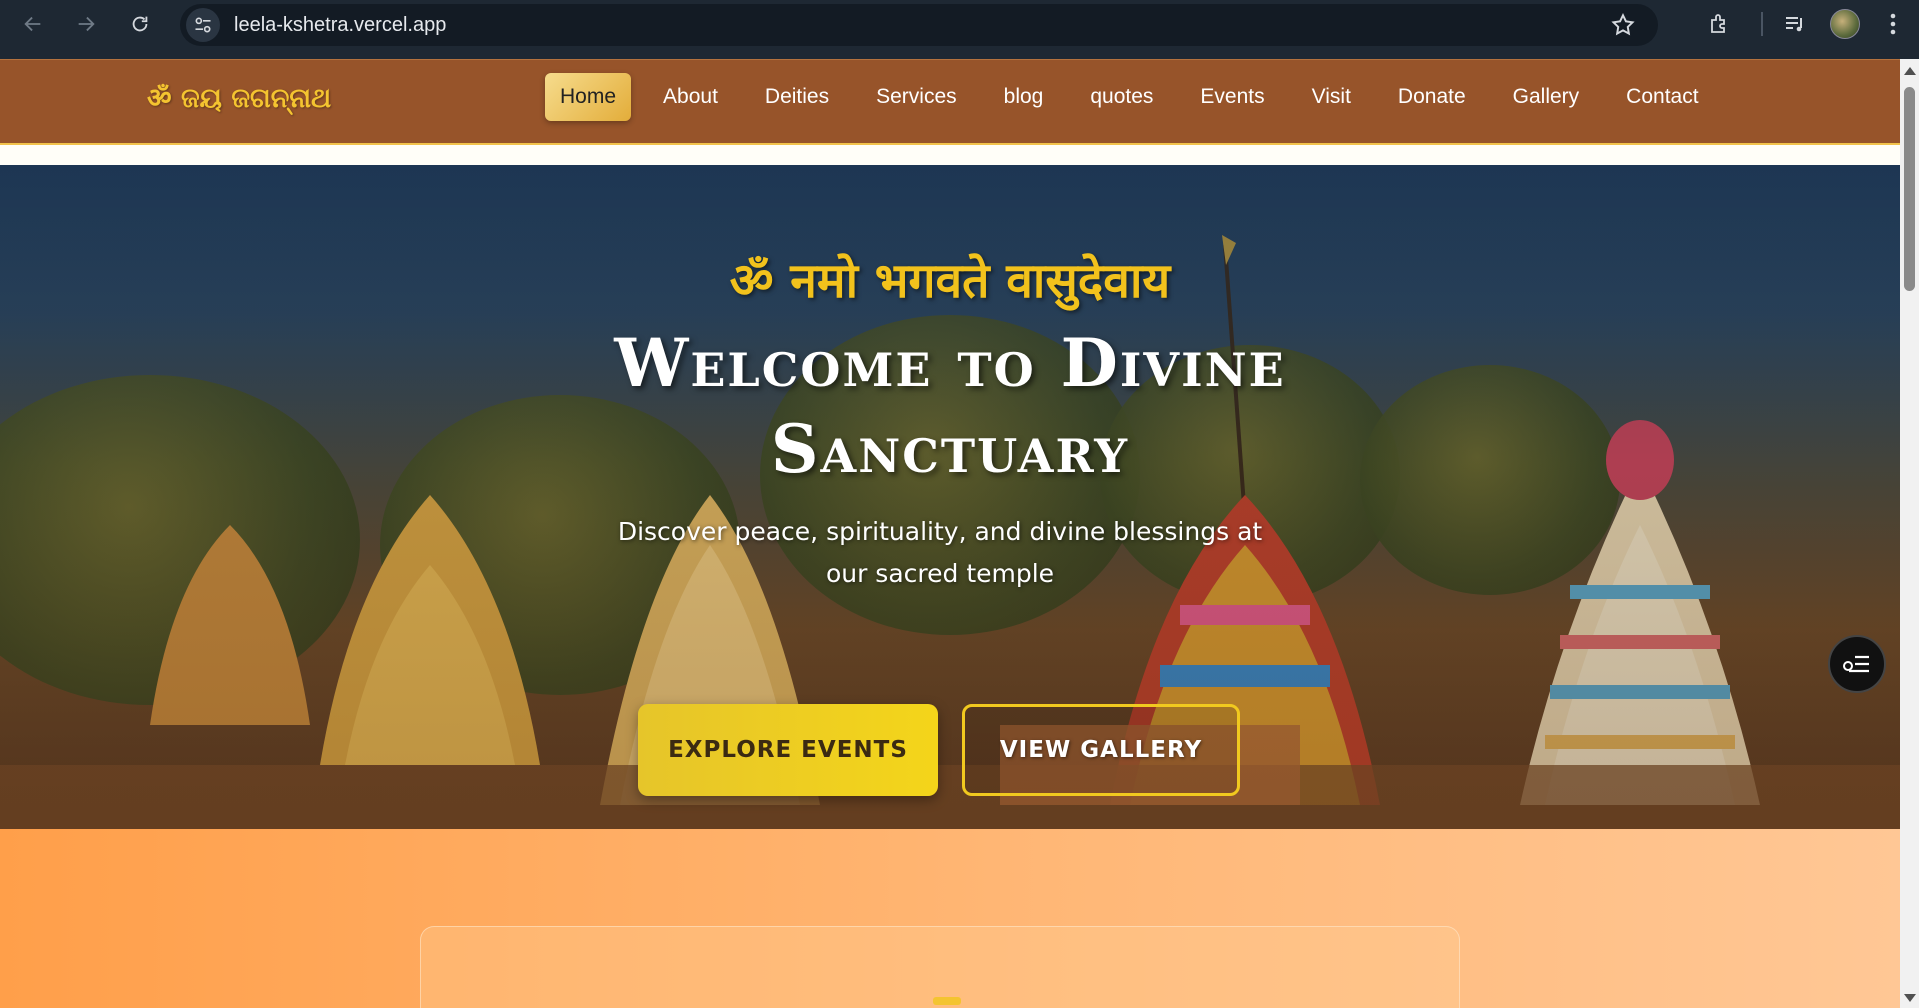 The height and width of the screenshot is (1008, 1919). I want to click on site-info-icon, so click(203, 25).